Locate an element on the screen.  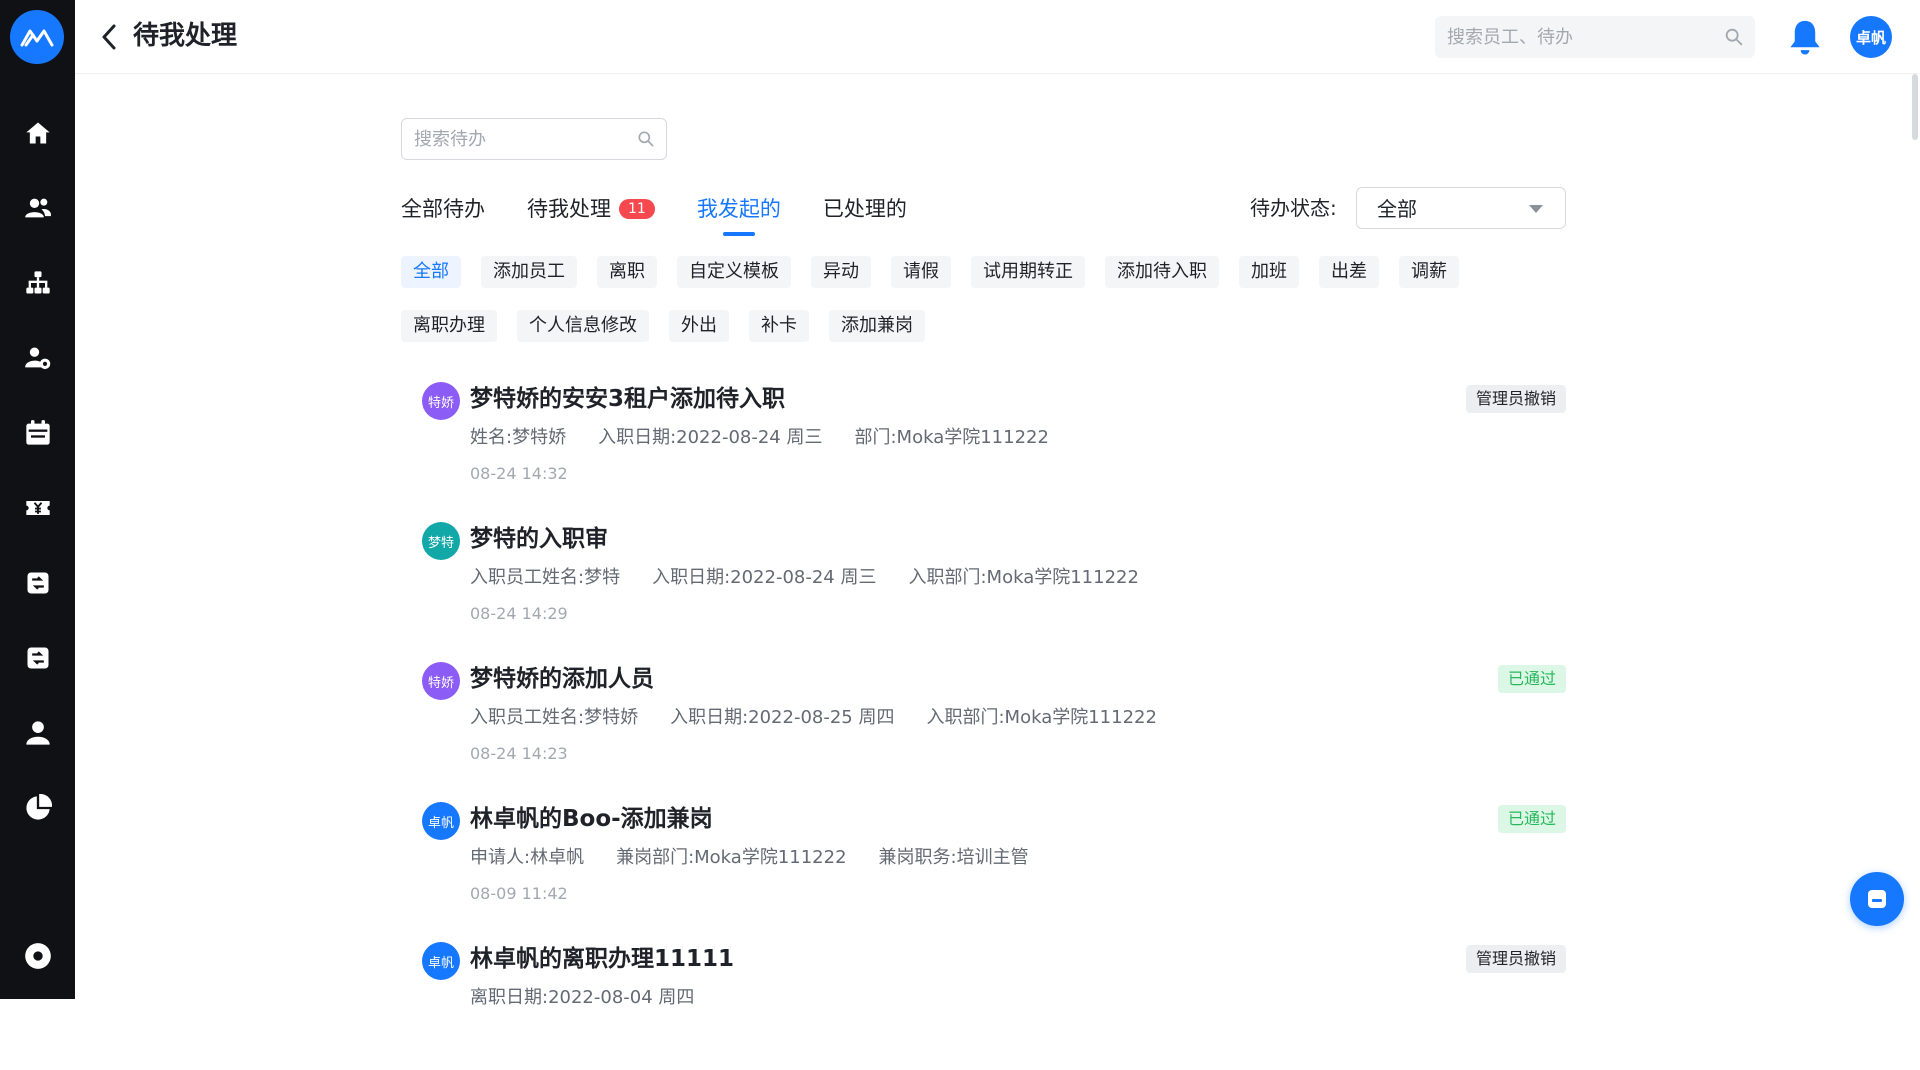
tab-processed: 已处理的 is located at coordinates (865, 209).